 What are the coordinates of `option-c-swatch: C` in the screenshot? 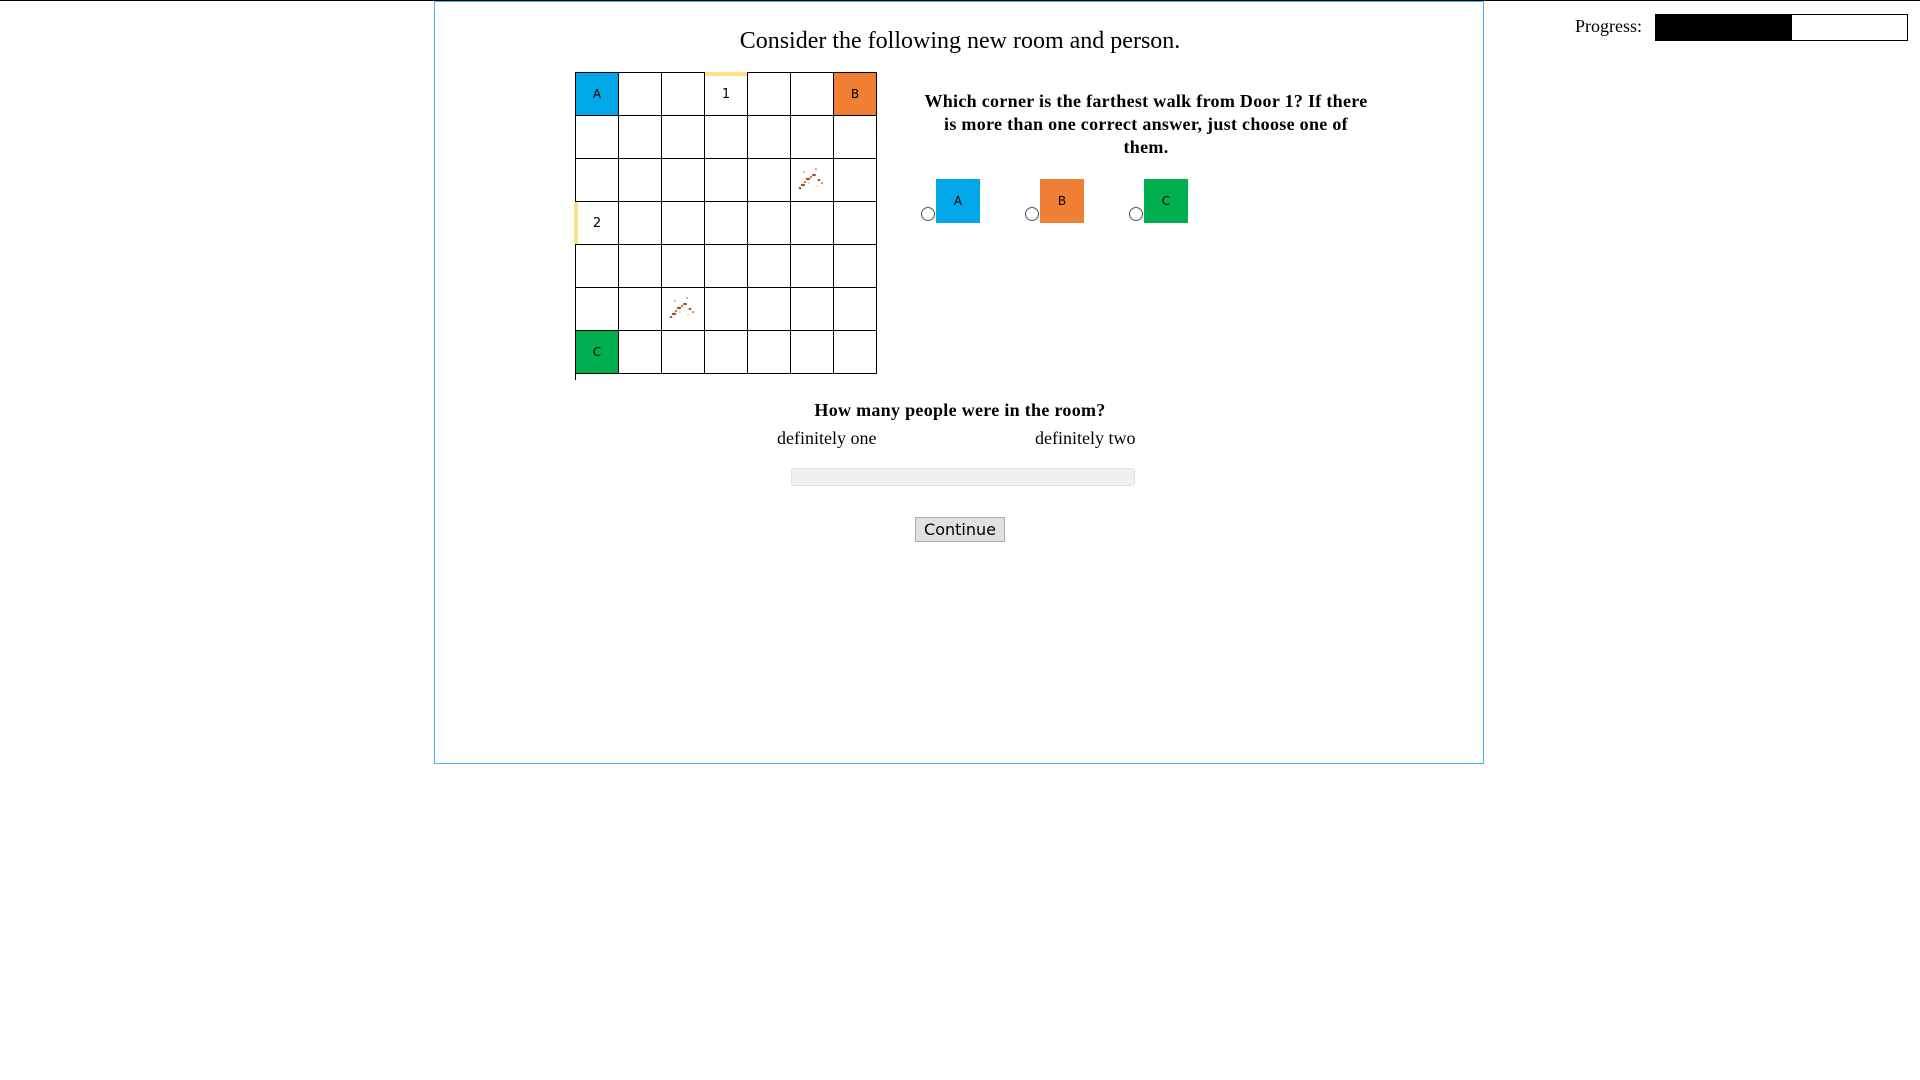 It's located at (1166, 201).